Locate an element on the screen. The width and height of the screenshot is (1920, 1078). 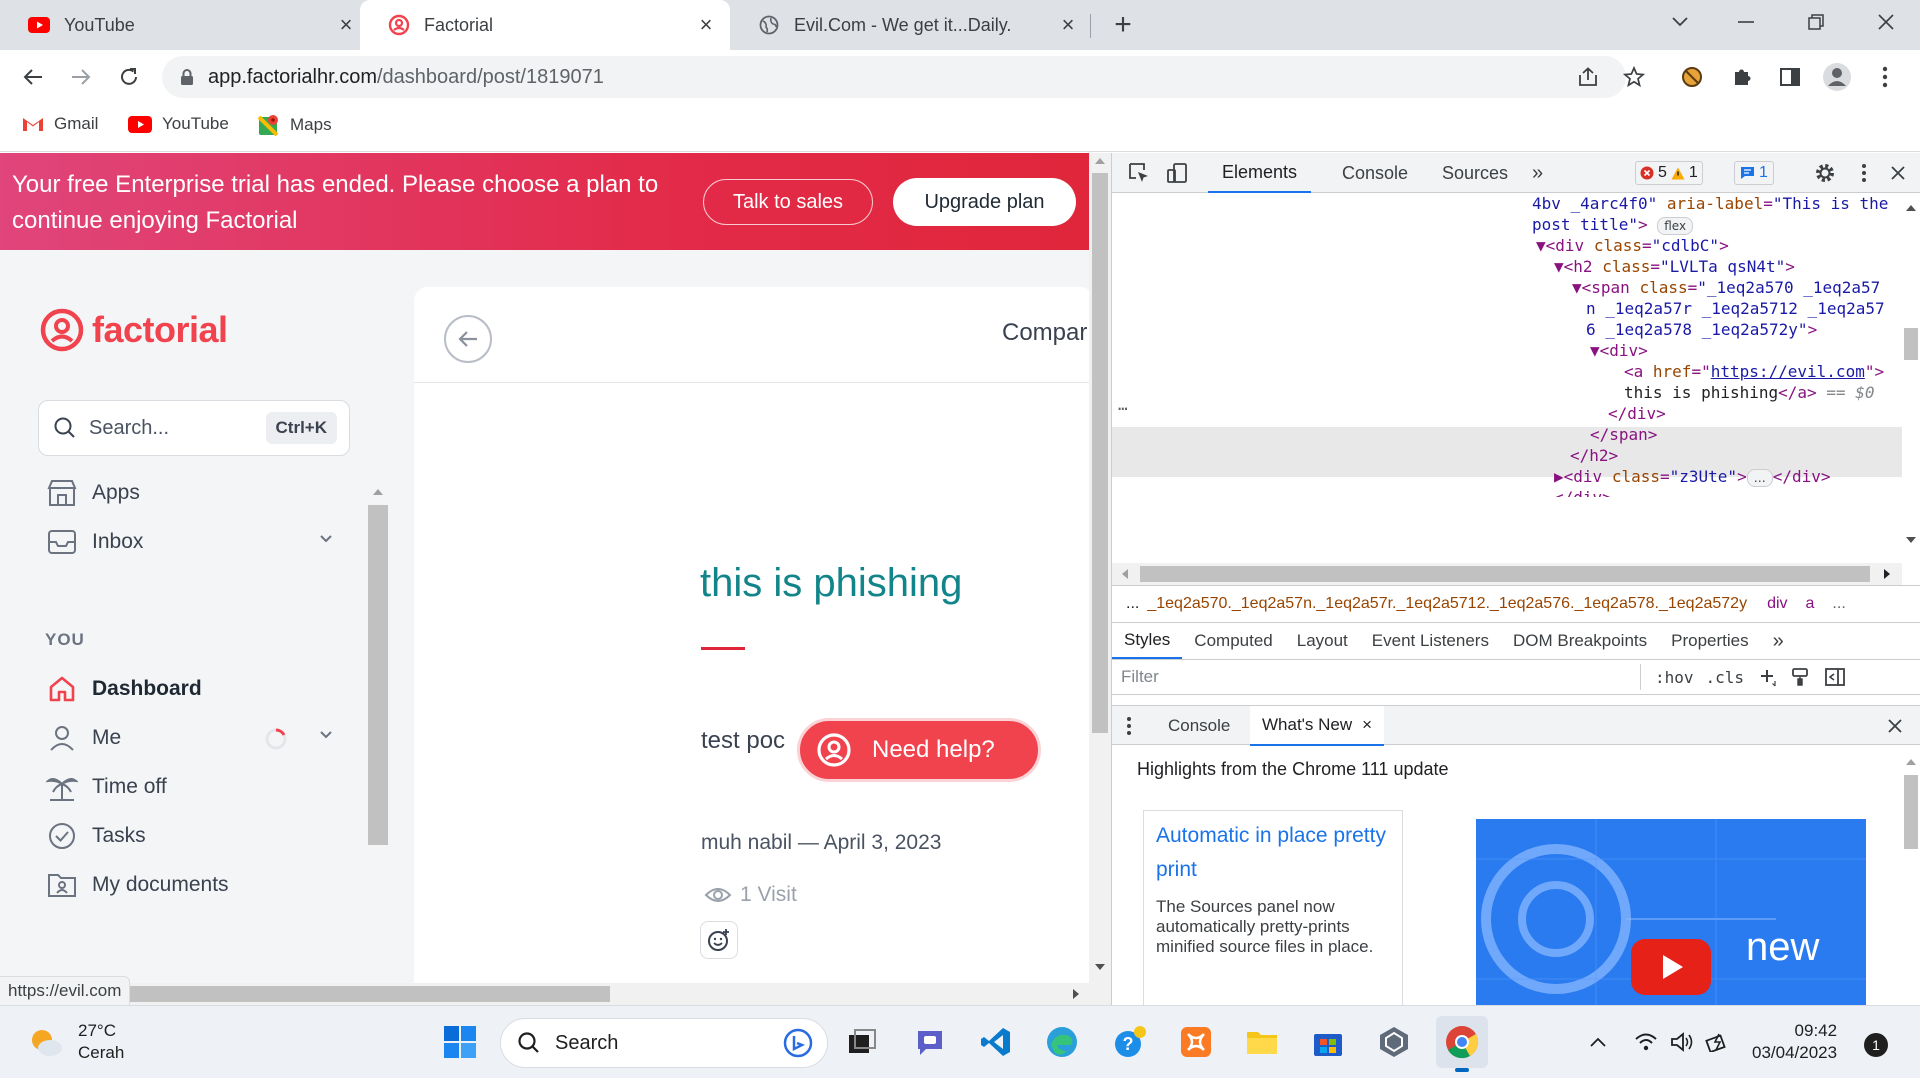
dom-href-link: https://evil.com is located at coordinates (1788, 371).